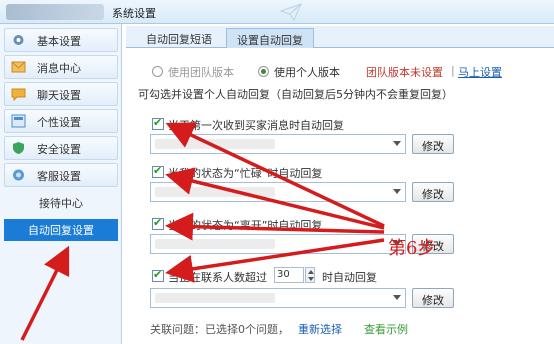 The image size is (554, 344). Describe the element at coordinates (18, 148) in the screenshot. I see `shield-icon` at that location.